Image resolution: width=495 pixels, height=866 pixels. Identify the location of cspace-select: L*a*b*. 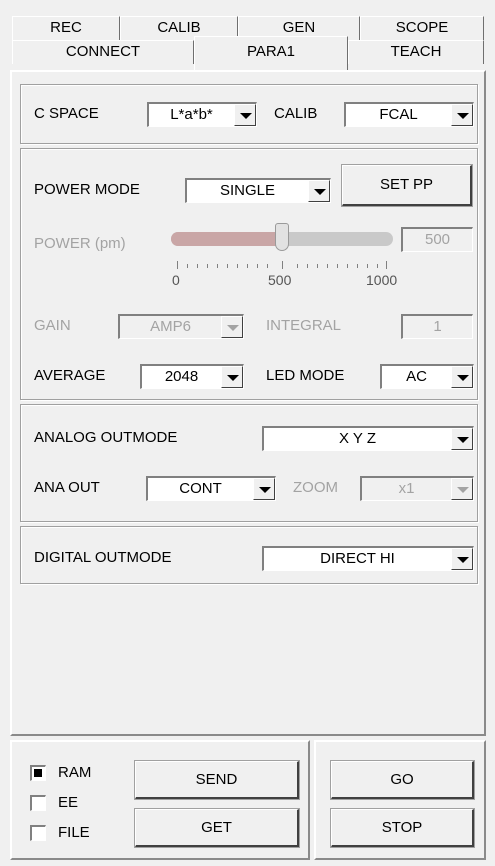
(202, 114).